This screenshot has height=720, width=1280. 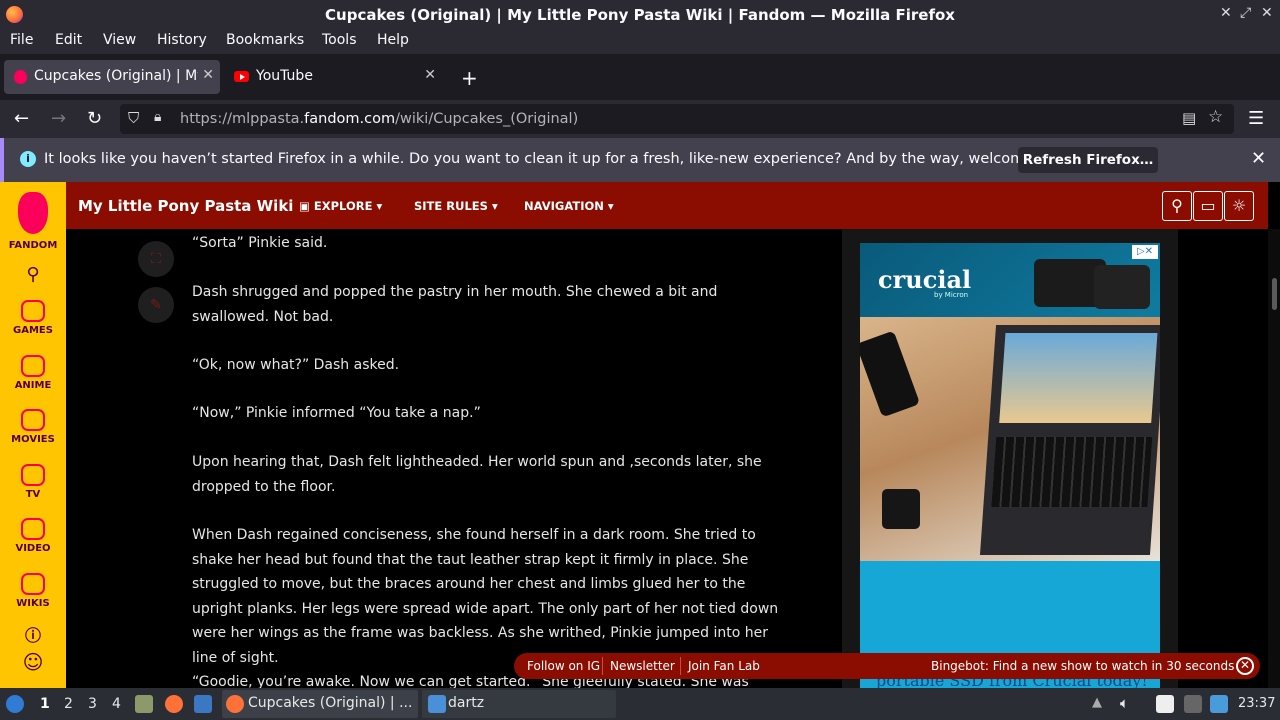 What do you see at coordinates (890, 374) in the screenshot?
I see `ssd-image` at bounding box center [890, 374].